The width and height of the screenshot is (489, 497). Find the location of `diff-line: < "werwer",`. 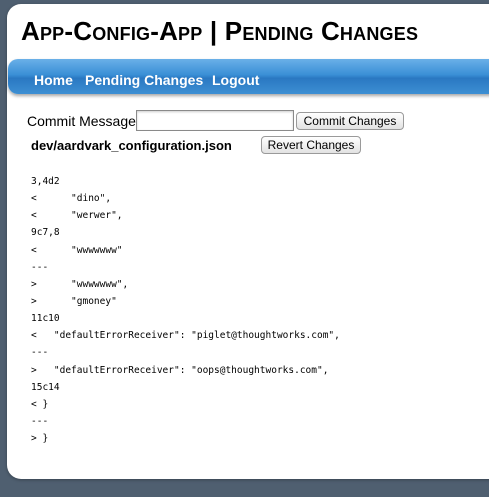

diff-line: < "werwer", is located at coordinates (77, 216).